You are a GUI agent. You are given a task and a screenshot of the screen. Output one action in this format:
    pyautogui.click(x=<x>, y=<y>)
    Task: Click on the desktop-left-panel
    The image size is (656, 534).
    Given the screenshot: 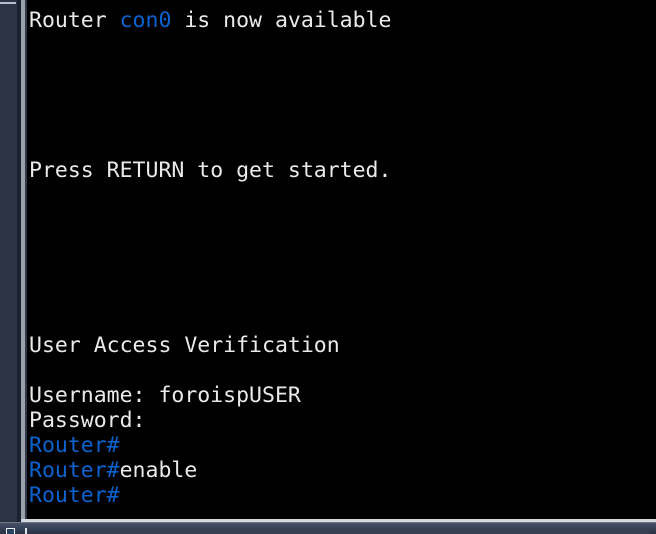 What is the action you would take?
    pyautogui.click(x=8, y=261)
    